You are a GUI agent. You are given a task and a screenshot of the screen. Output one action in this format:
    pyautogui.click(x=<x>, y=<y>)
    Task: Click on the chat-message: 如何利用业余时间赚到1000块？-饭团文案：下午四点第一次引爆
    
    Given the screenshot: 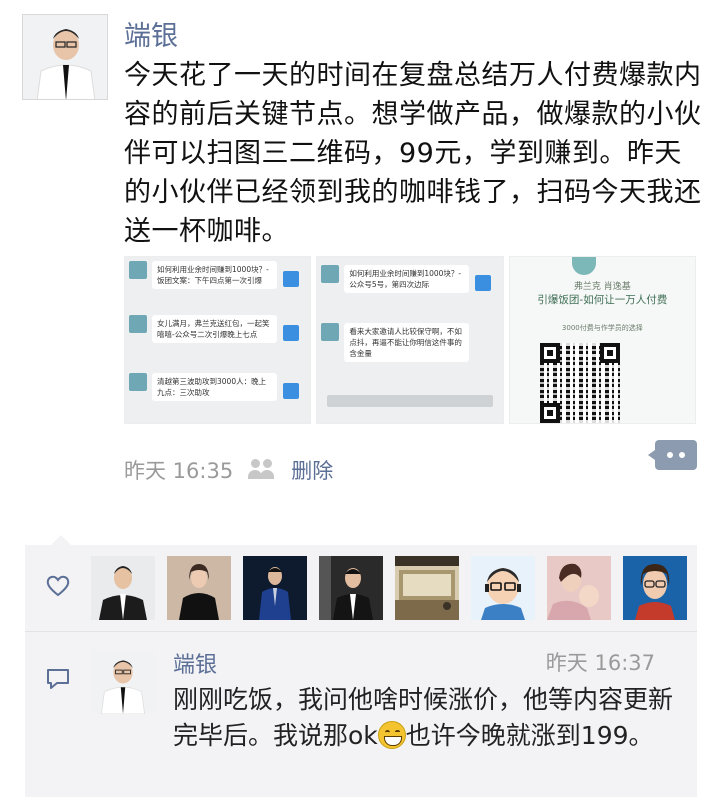 What is the action you would take?
    pyautogui.click(x=214, y=275)
    